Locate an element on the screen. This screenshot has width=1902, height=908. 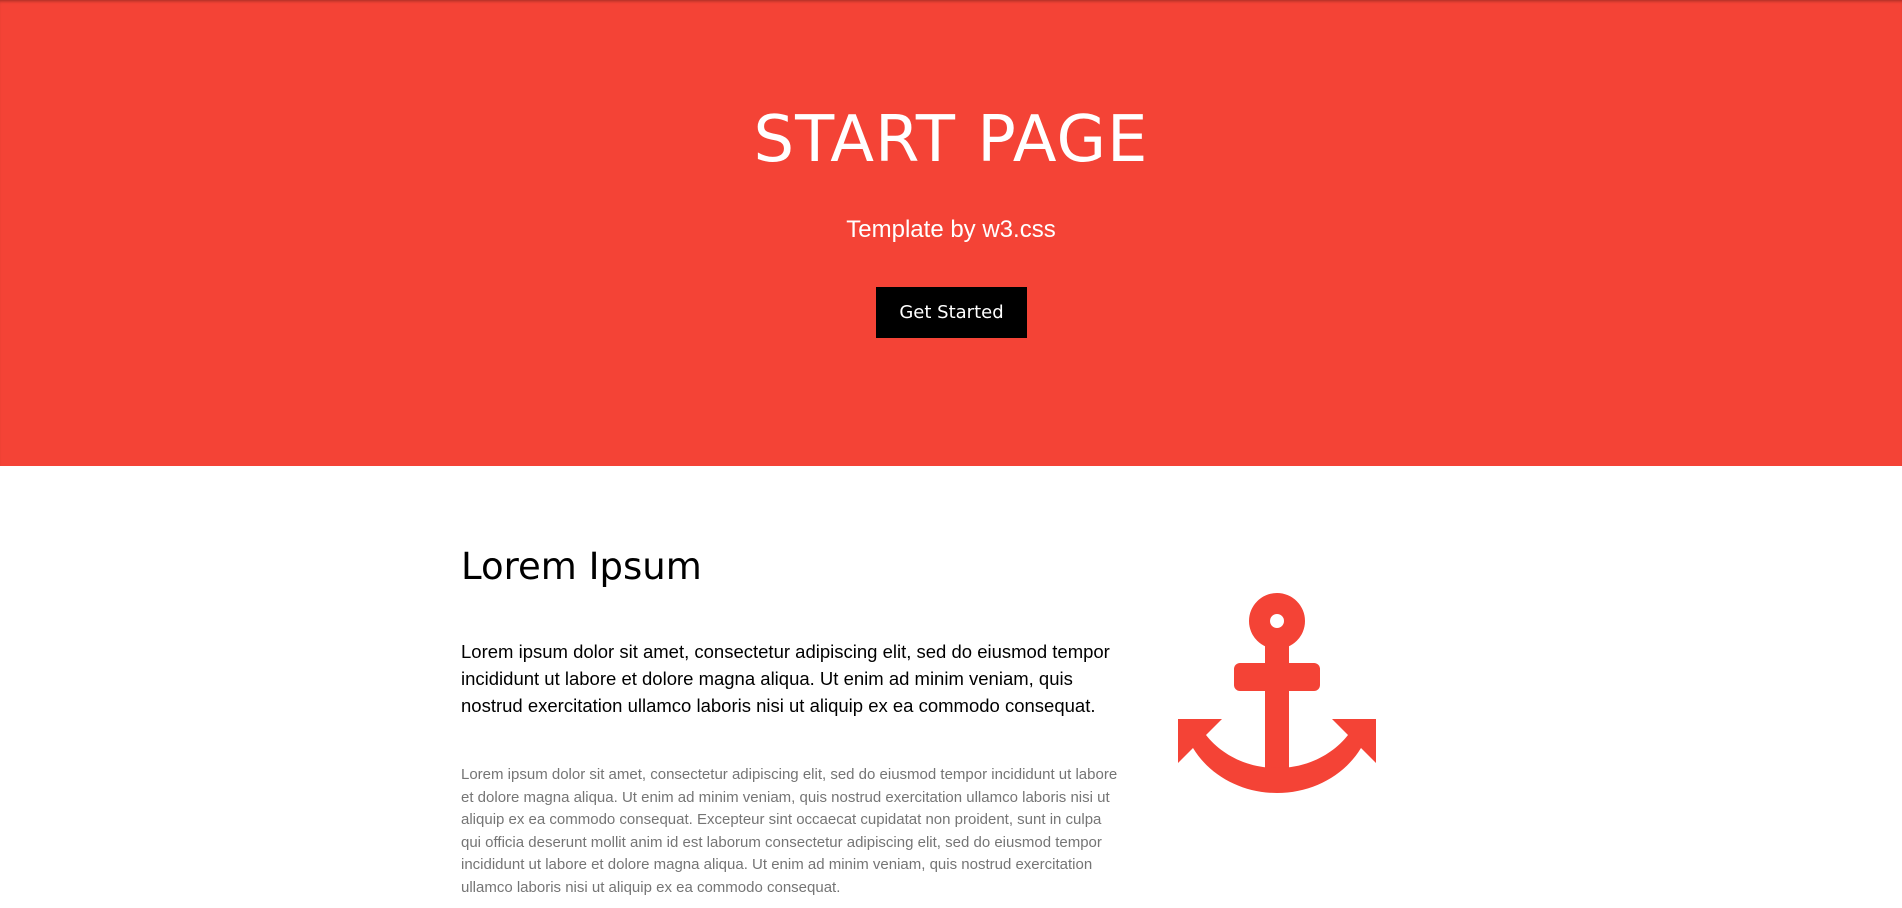
hero-subtitle: Template by w3.css is located at coordinates (951, 229).